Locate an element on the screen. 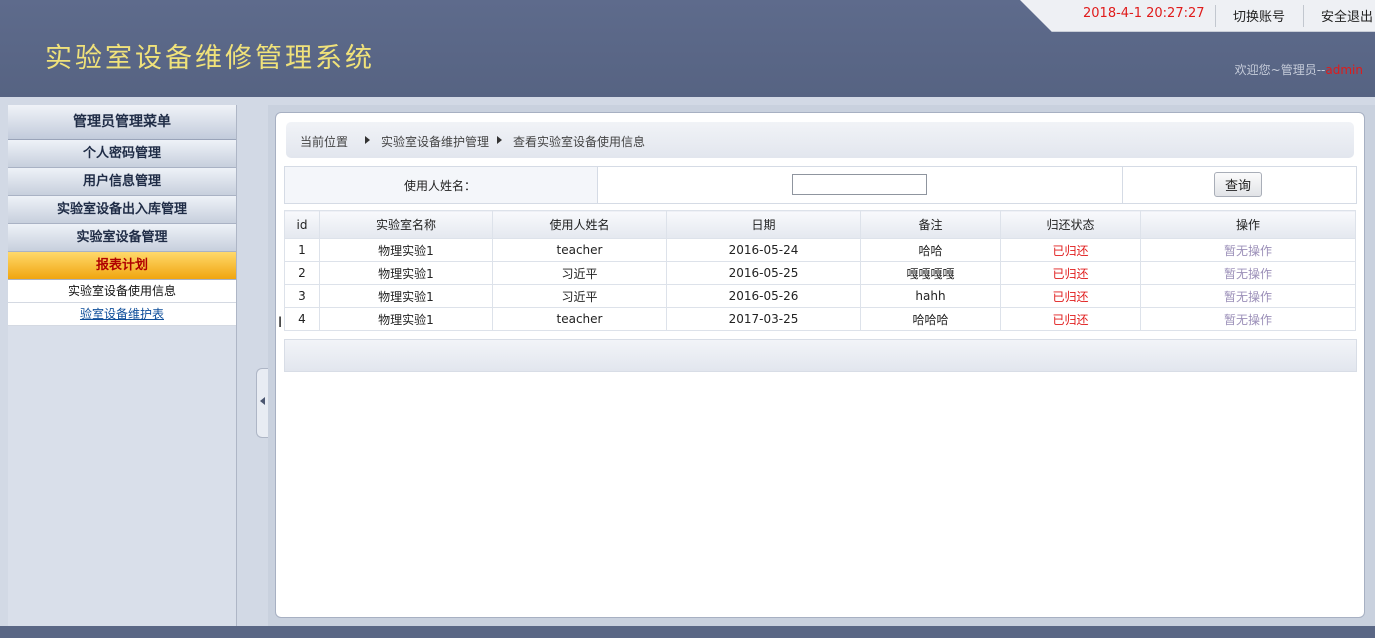  col-header-date: 日期 is located at coordinates (763, 224).